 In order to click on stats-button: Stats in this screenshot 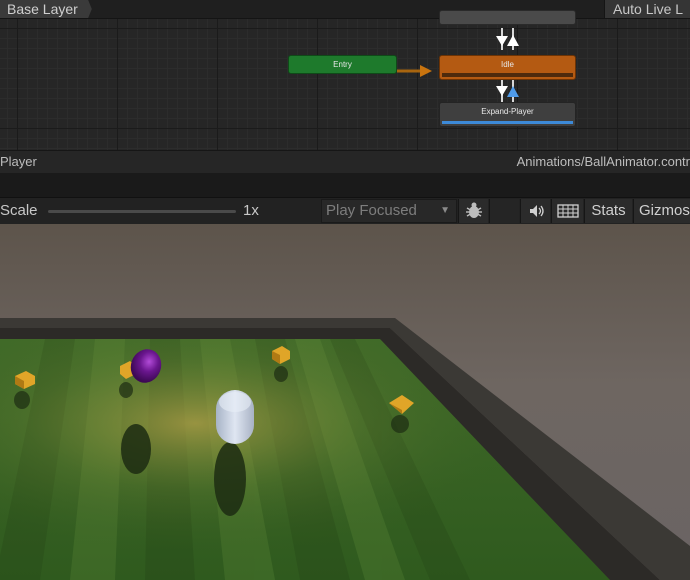, I will do `click(608, 211)`.